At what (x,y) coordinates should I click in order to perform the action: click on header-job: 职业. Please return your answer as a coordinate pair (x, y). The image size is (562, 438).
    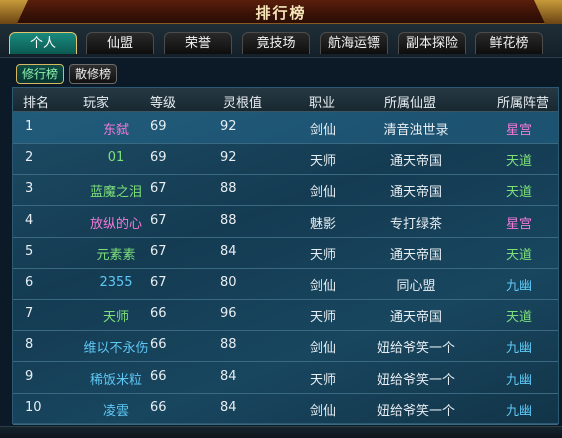
    Looking at the image, I should click on (322, 103).